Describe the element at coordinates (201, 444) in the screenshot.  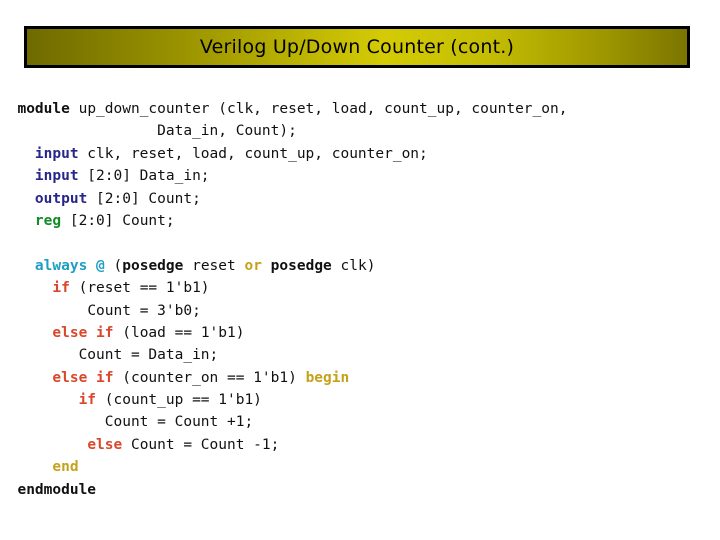
I see `code-token: Count = Count -1;` at that location.